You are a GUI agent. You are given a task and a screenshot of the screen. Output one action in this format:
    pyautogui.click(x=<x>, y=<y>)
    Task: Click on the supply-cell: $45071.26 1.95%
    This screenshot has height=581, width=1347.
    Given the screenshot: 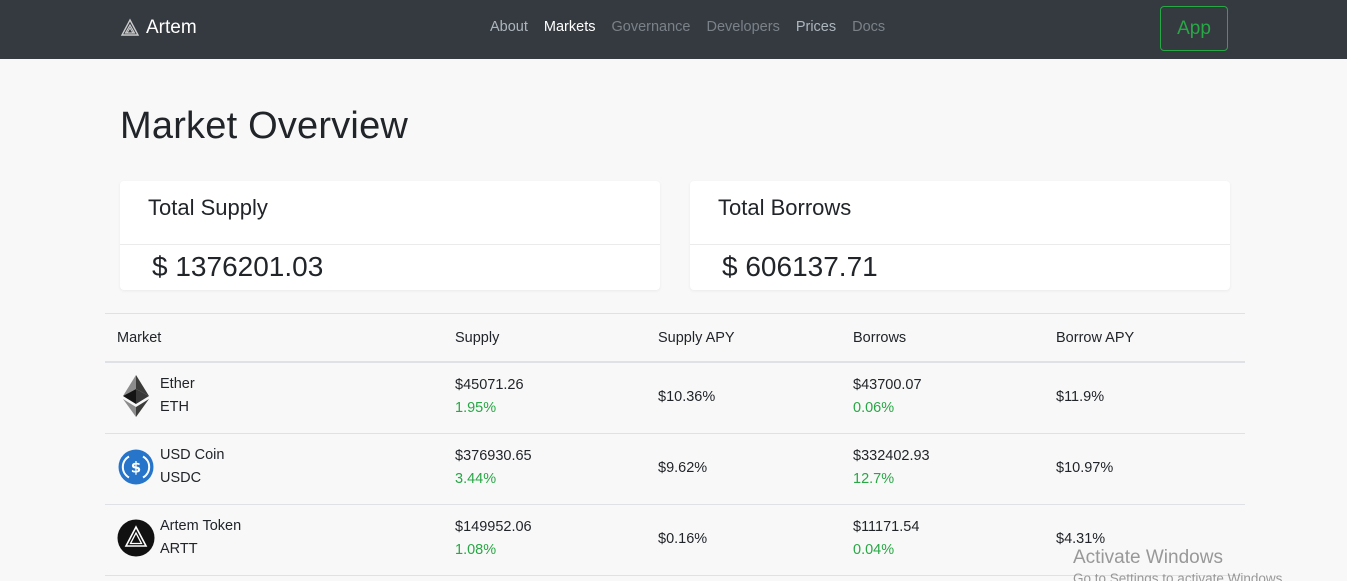 What is the action you would take?
    pyautogui.click(x=489, y=397)
    